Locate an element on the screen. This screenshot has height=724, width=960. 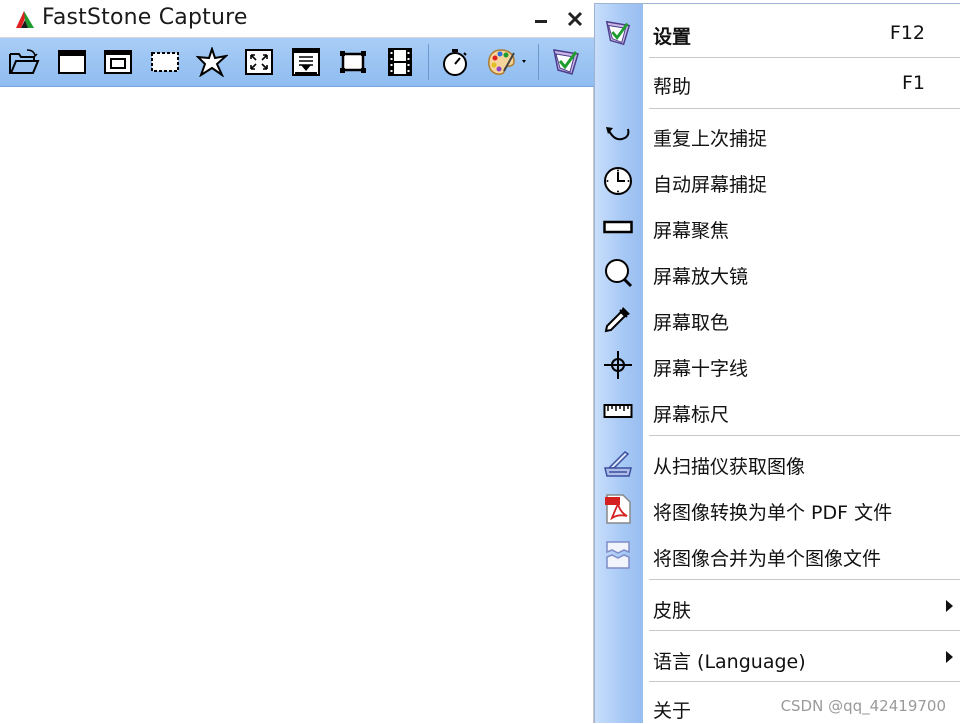
screen-recorder-button is located at coordinates (400, 62).